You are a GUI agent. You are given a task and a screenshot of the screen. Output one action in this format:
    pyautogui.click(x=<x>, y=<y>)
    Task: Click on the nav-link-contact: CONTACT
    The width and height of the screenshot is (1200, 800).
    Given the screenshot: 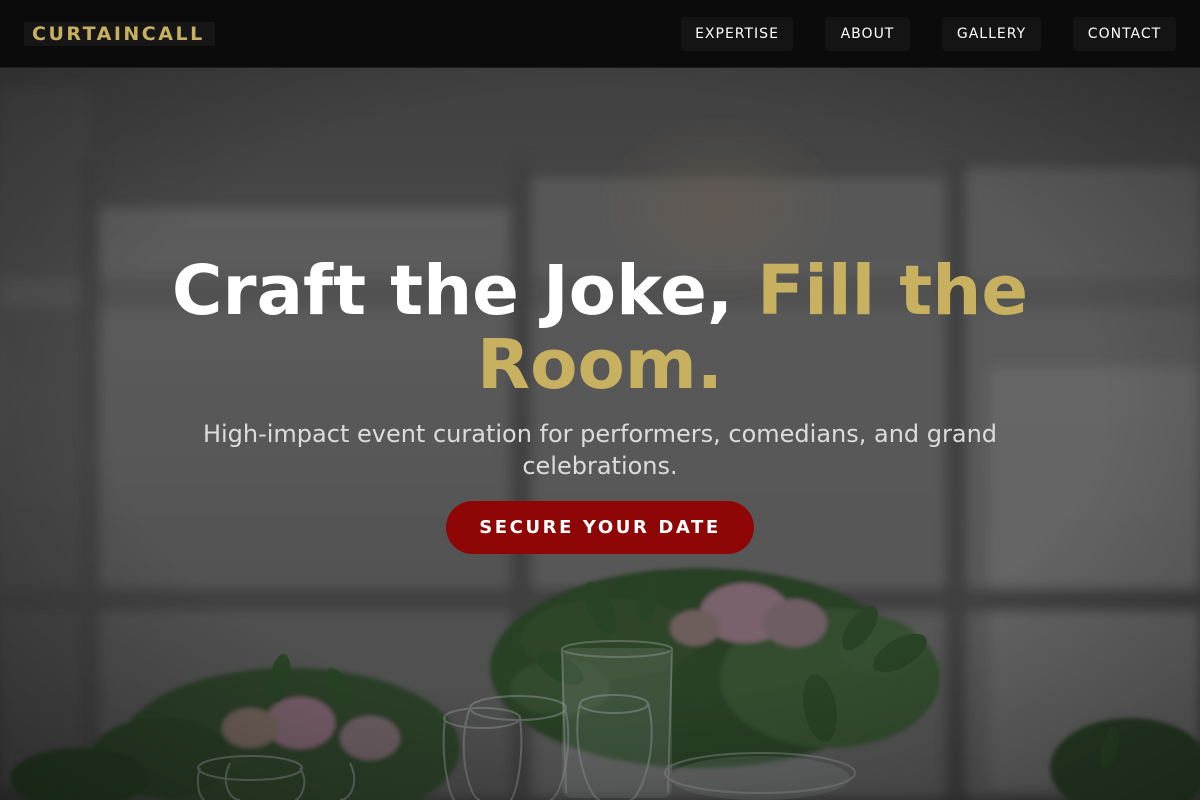 What is the action you would take?
    pyautogui.click(x=1124, y=34)
    